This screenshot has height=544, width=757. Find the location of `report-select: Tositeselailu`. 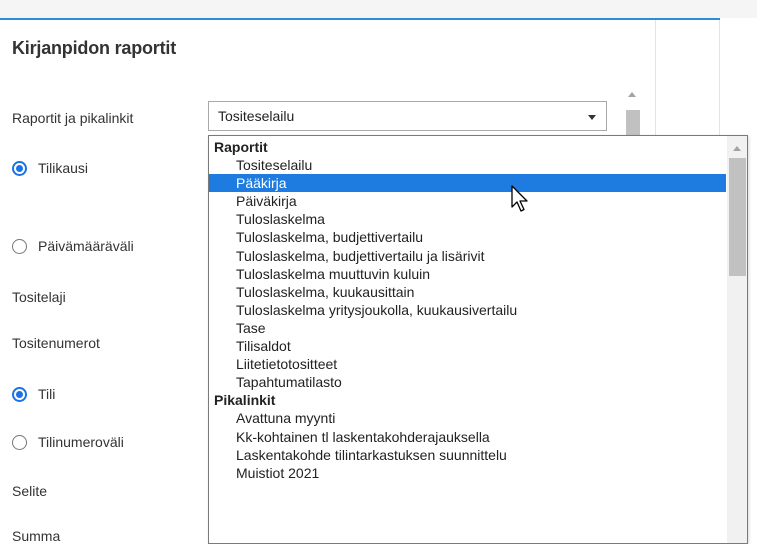

report-select: Tositeselailu is located at coordinates (407, 116).